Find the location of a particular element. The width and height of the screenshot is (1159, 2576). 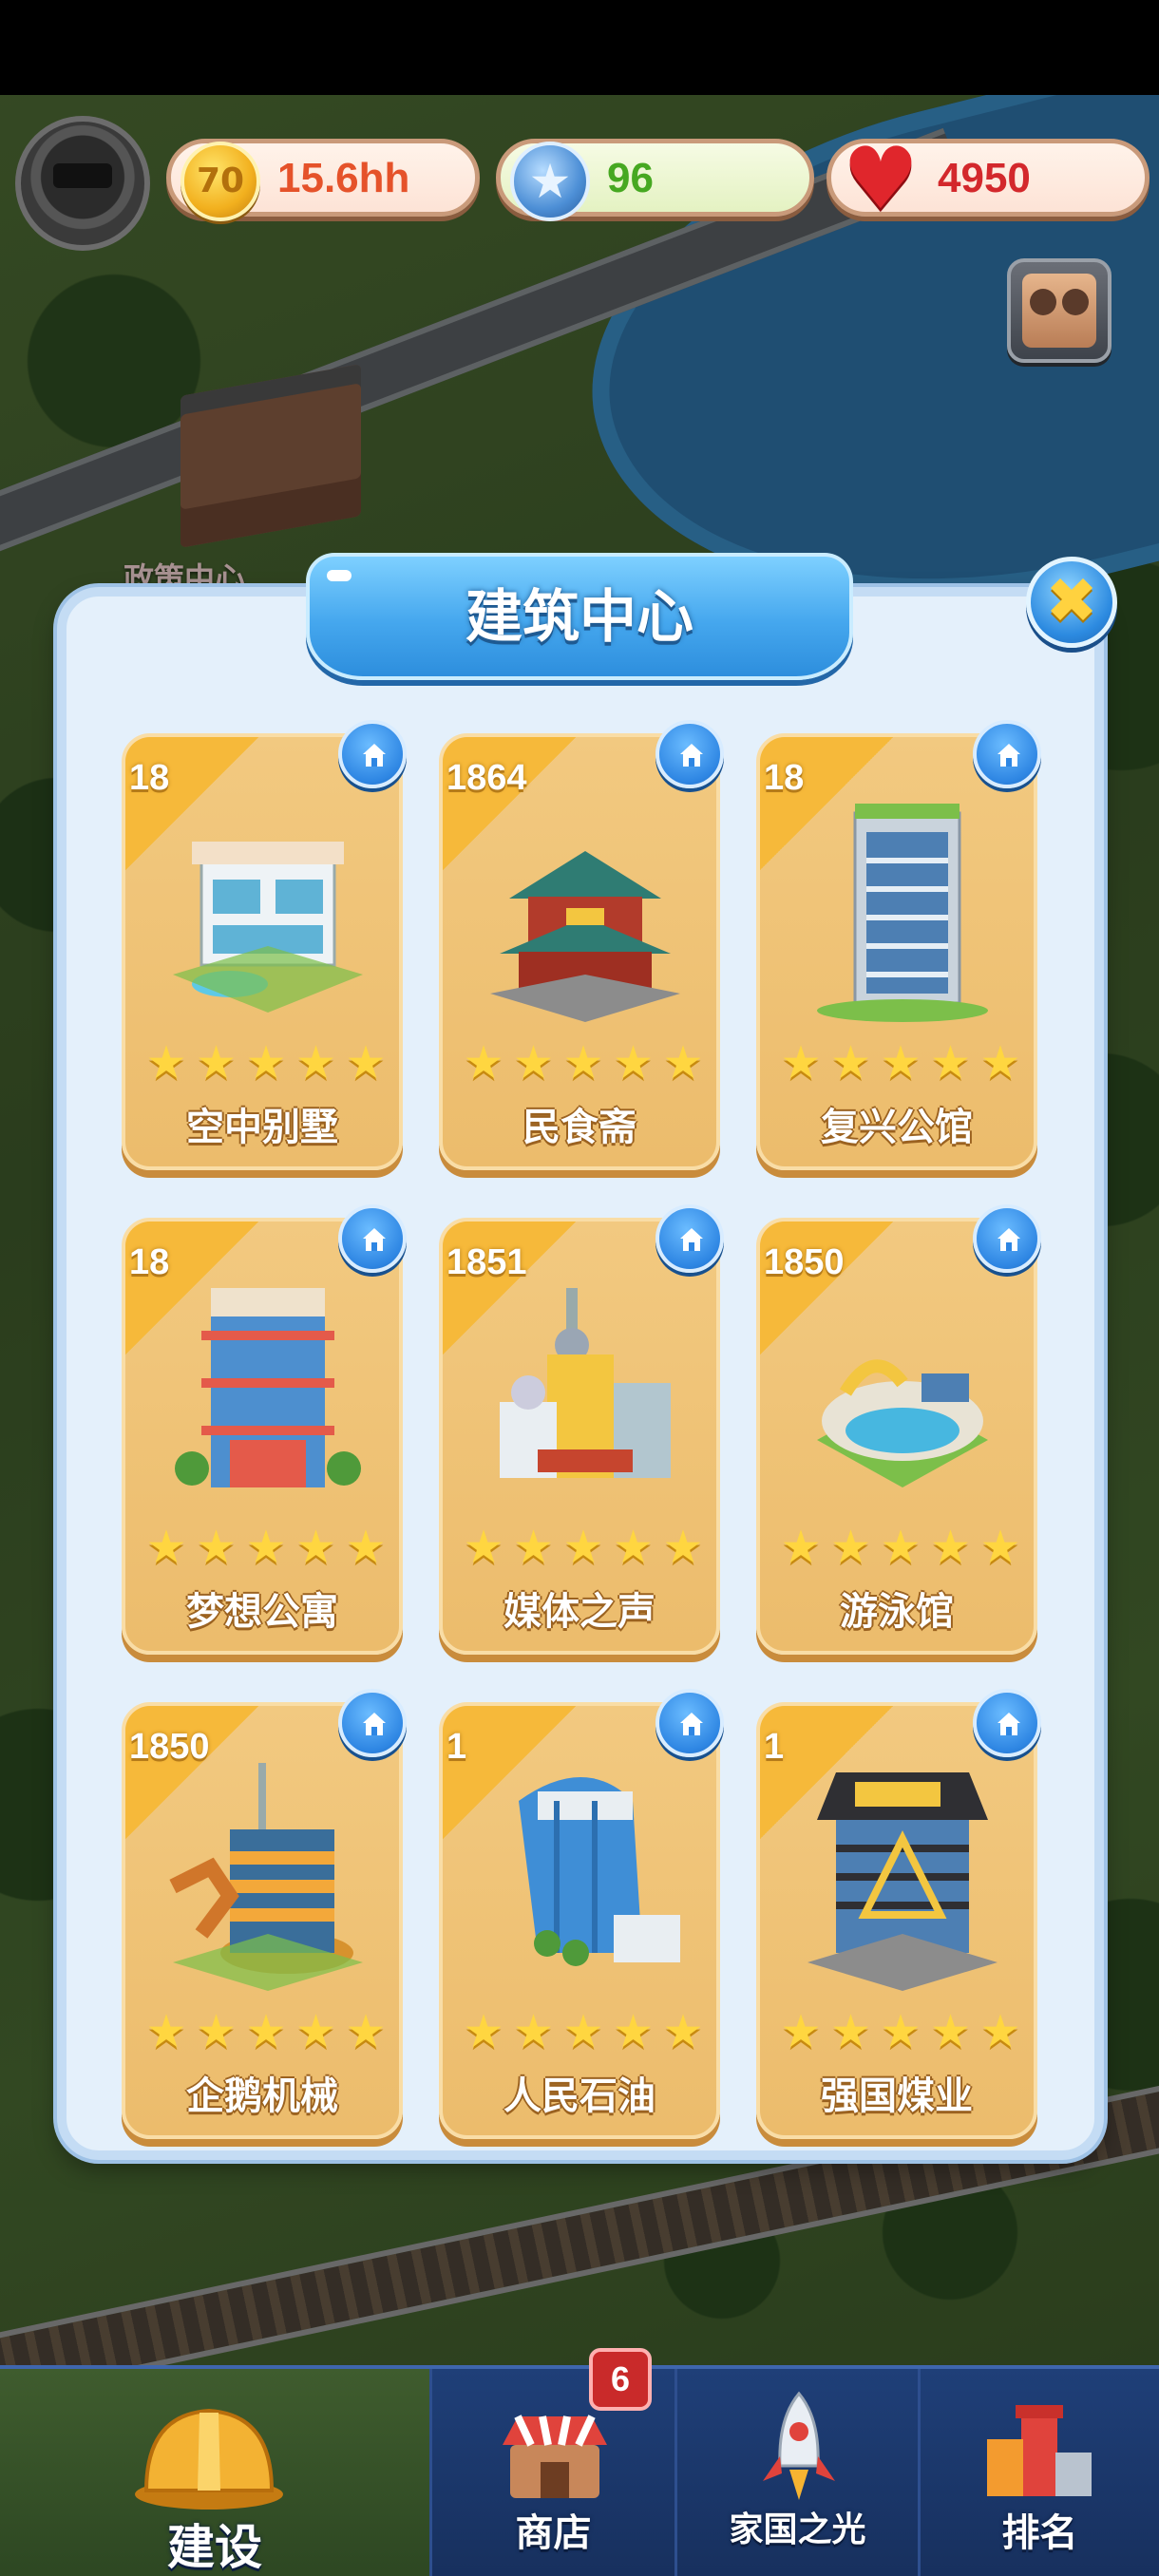

heart-value: 4950 is located at coordinates (984, 178).